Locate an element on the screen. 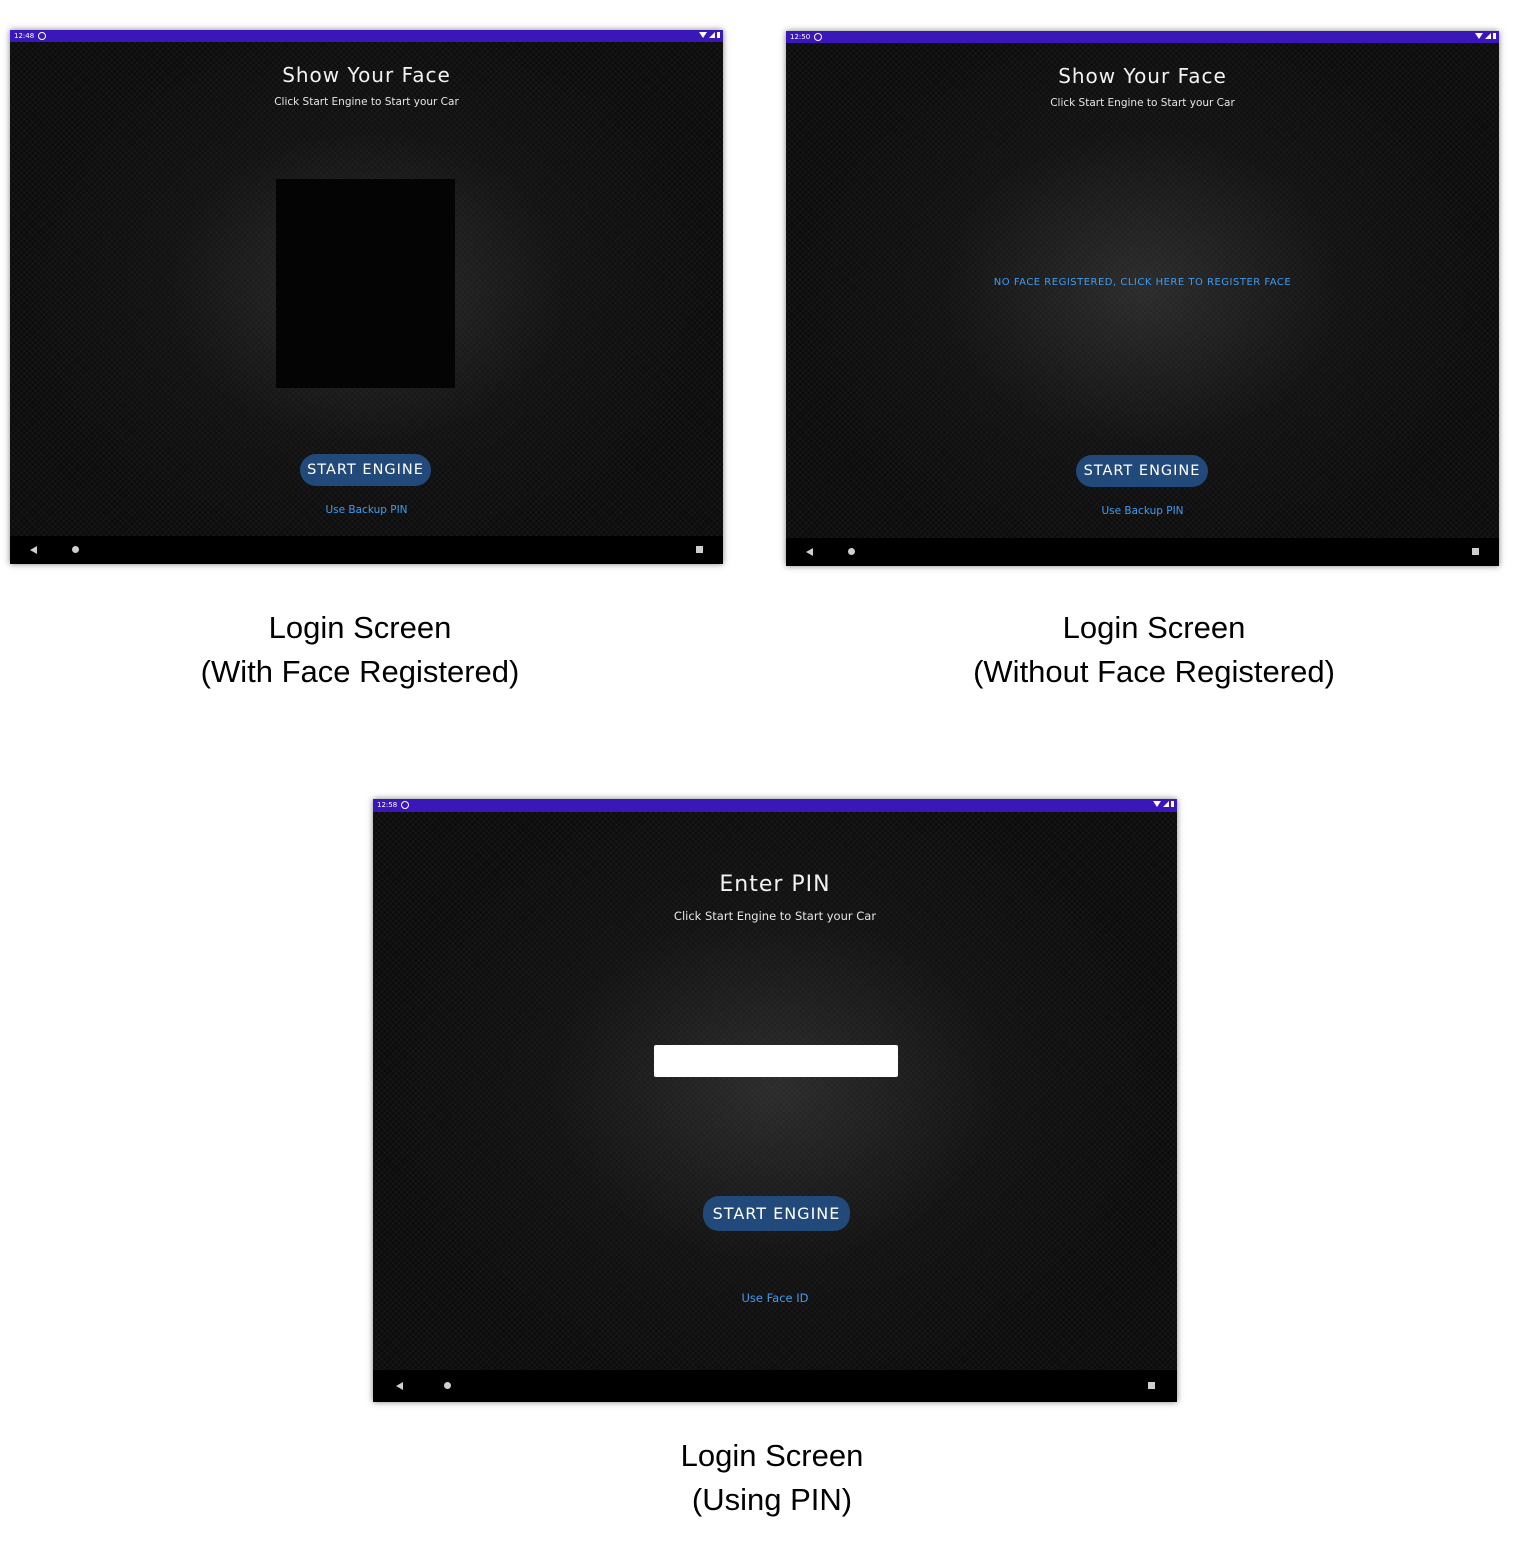  status-bar: 12:50 is located at coordinates (1142, 37).